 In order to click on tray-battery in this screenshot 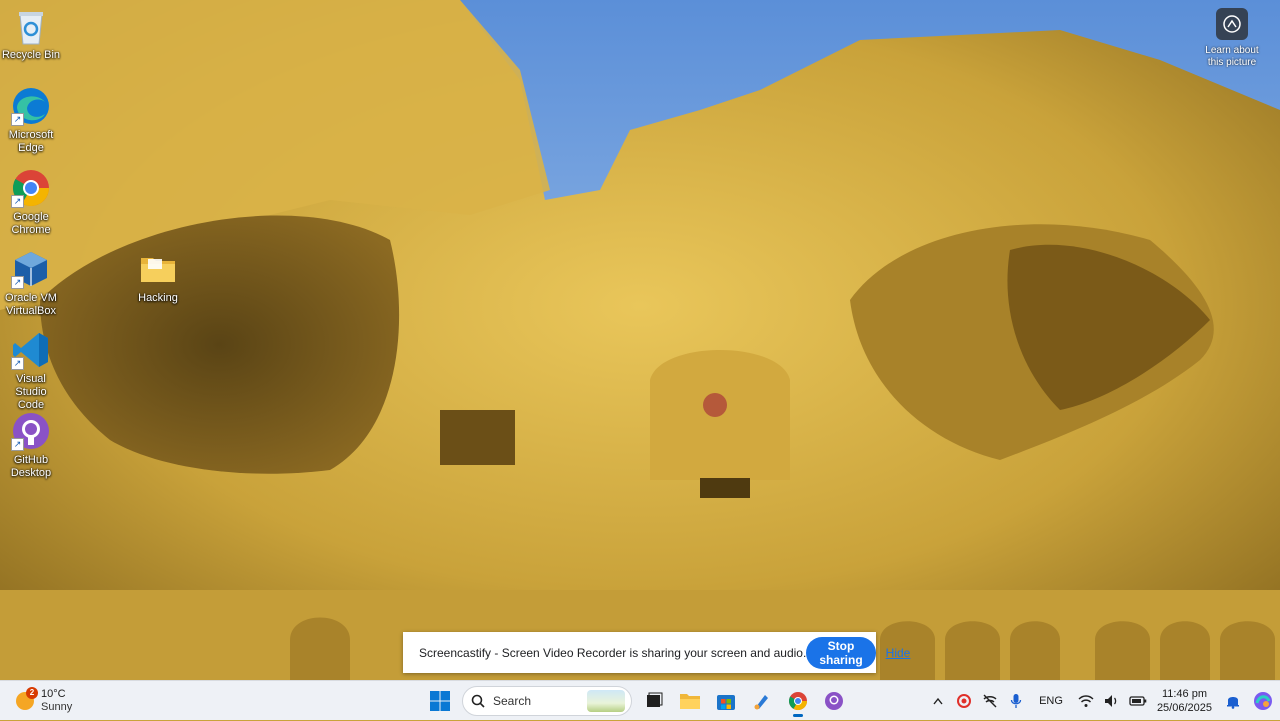, I will do `click(1138, 701)`.